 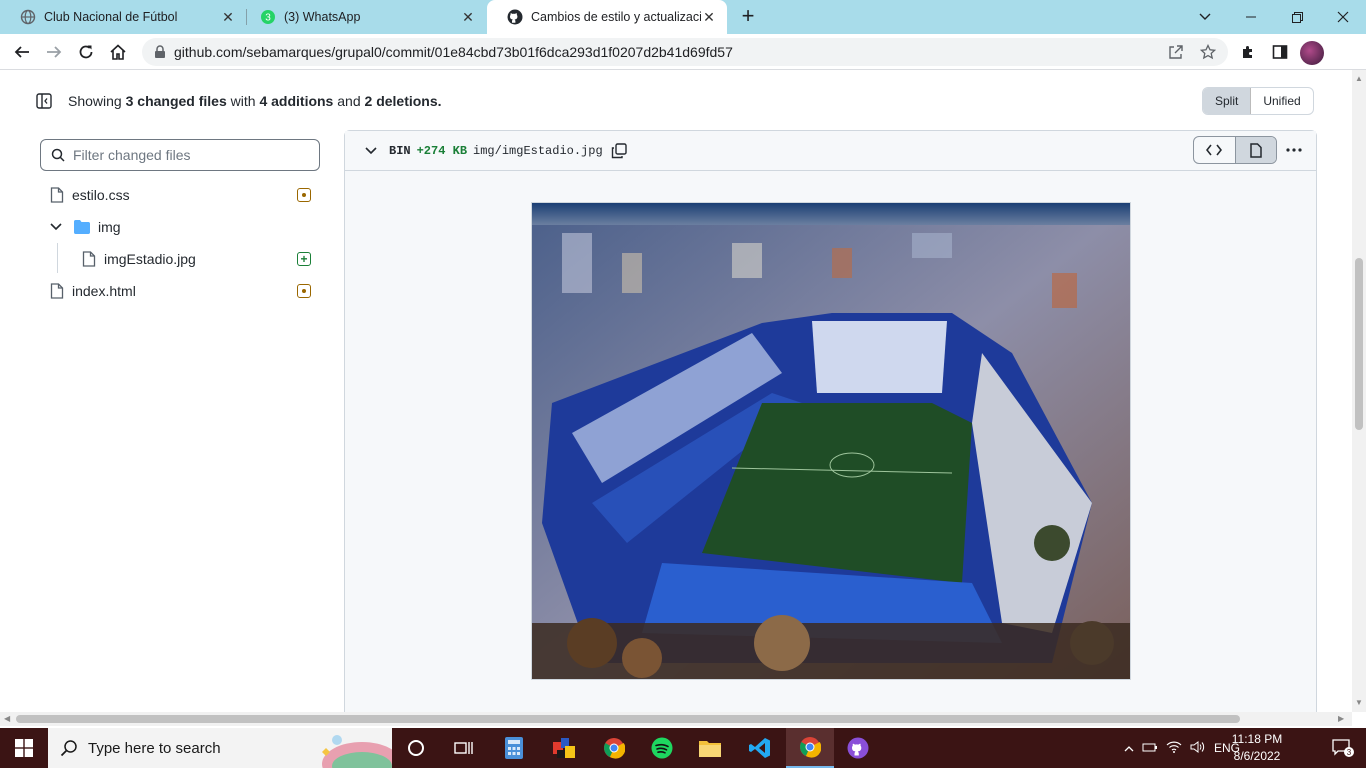 What do you see at coordinates (1129, 748) in the screenshot?
I see `show-hidden-icons-chevron-icon` at bounding box center [1129, 748].